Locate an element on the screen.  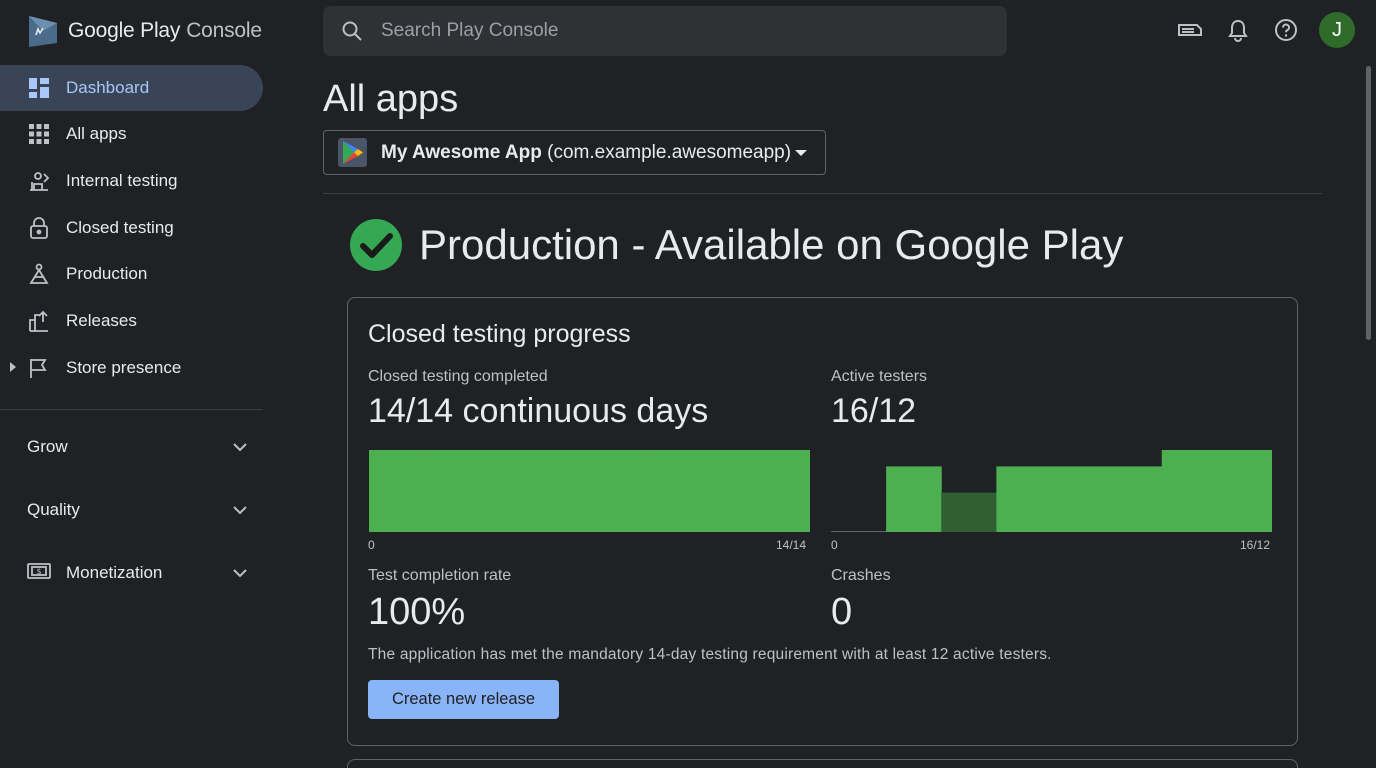
sidebar-section-quality: Quality is located at coordinates (131, 510).